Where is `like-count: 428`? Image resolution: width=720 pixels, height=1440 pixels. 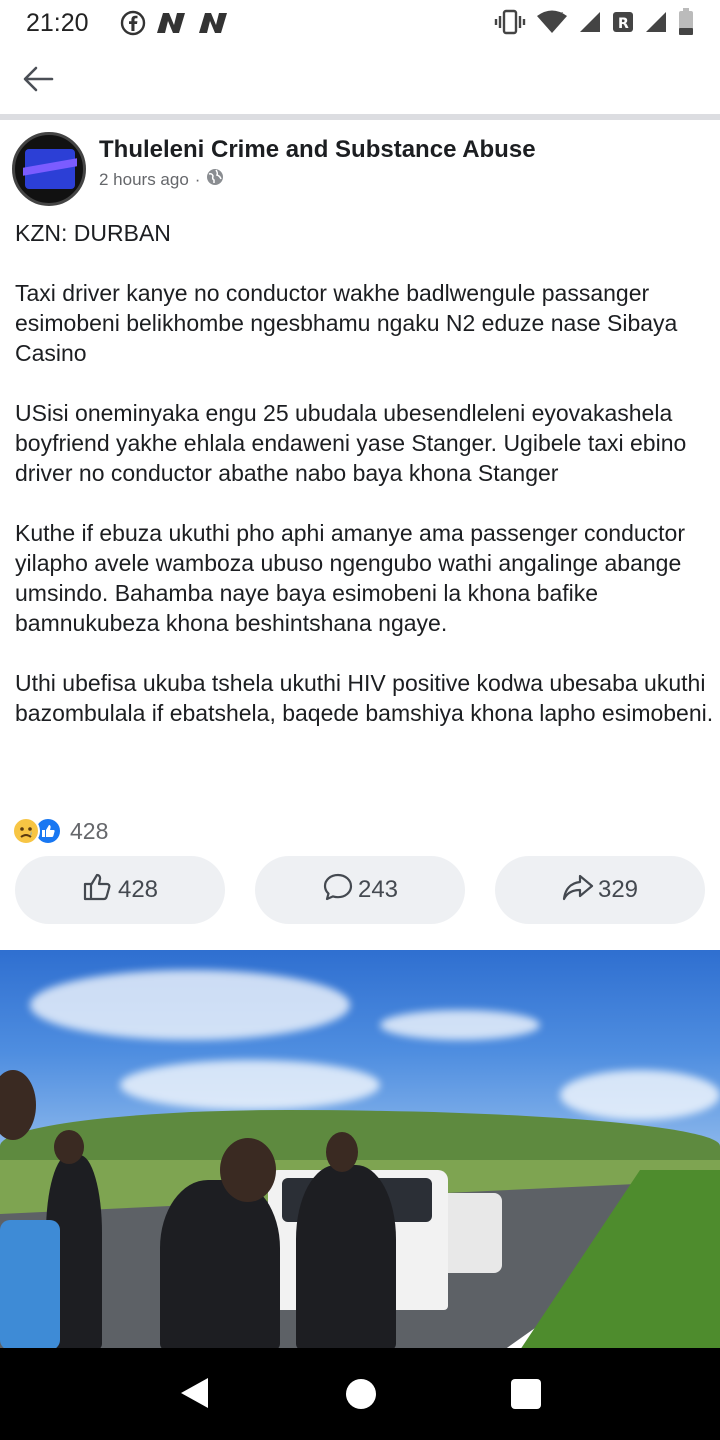 like-count: 428 is located at coordinates (138, 889).